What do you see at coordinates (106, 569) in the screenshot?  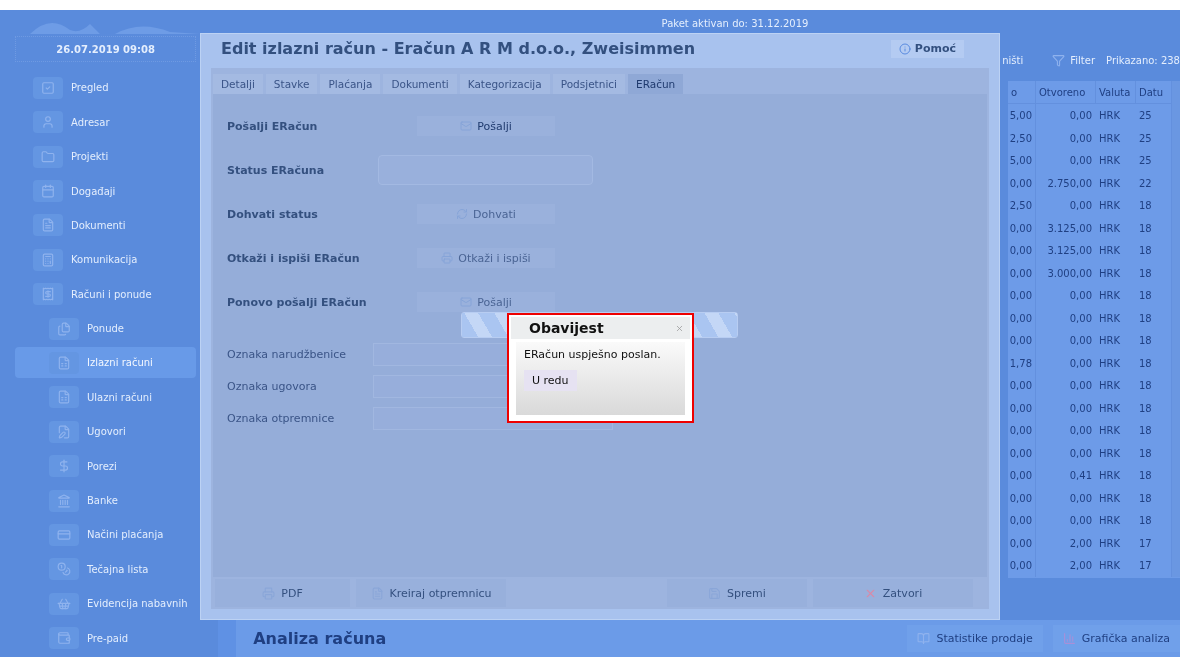 I see `sidebar-item: Tečajna lista` at bounding box center [106, 569].